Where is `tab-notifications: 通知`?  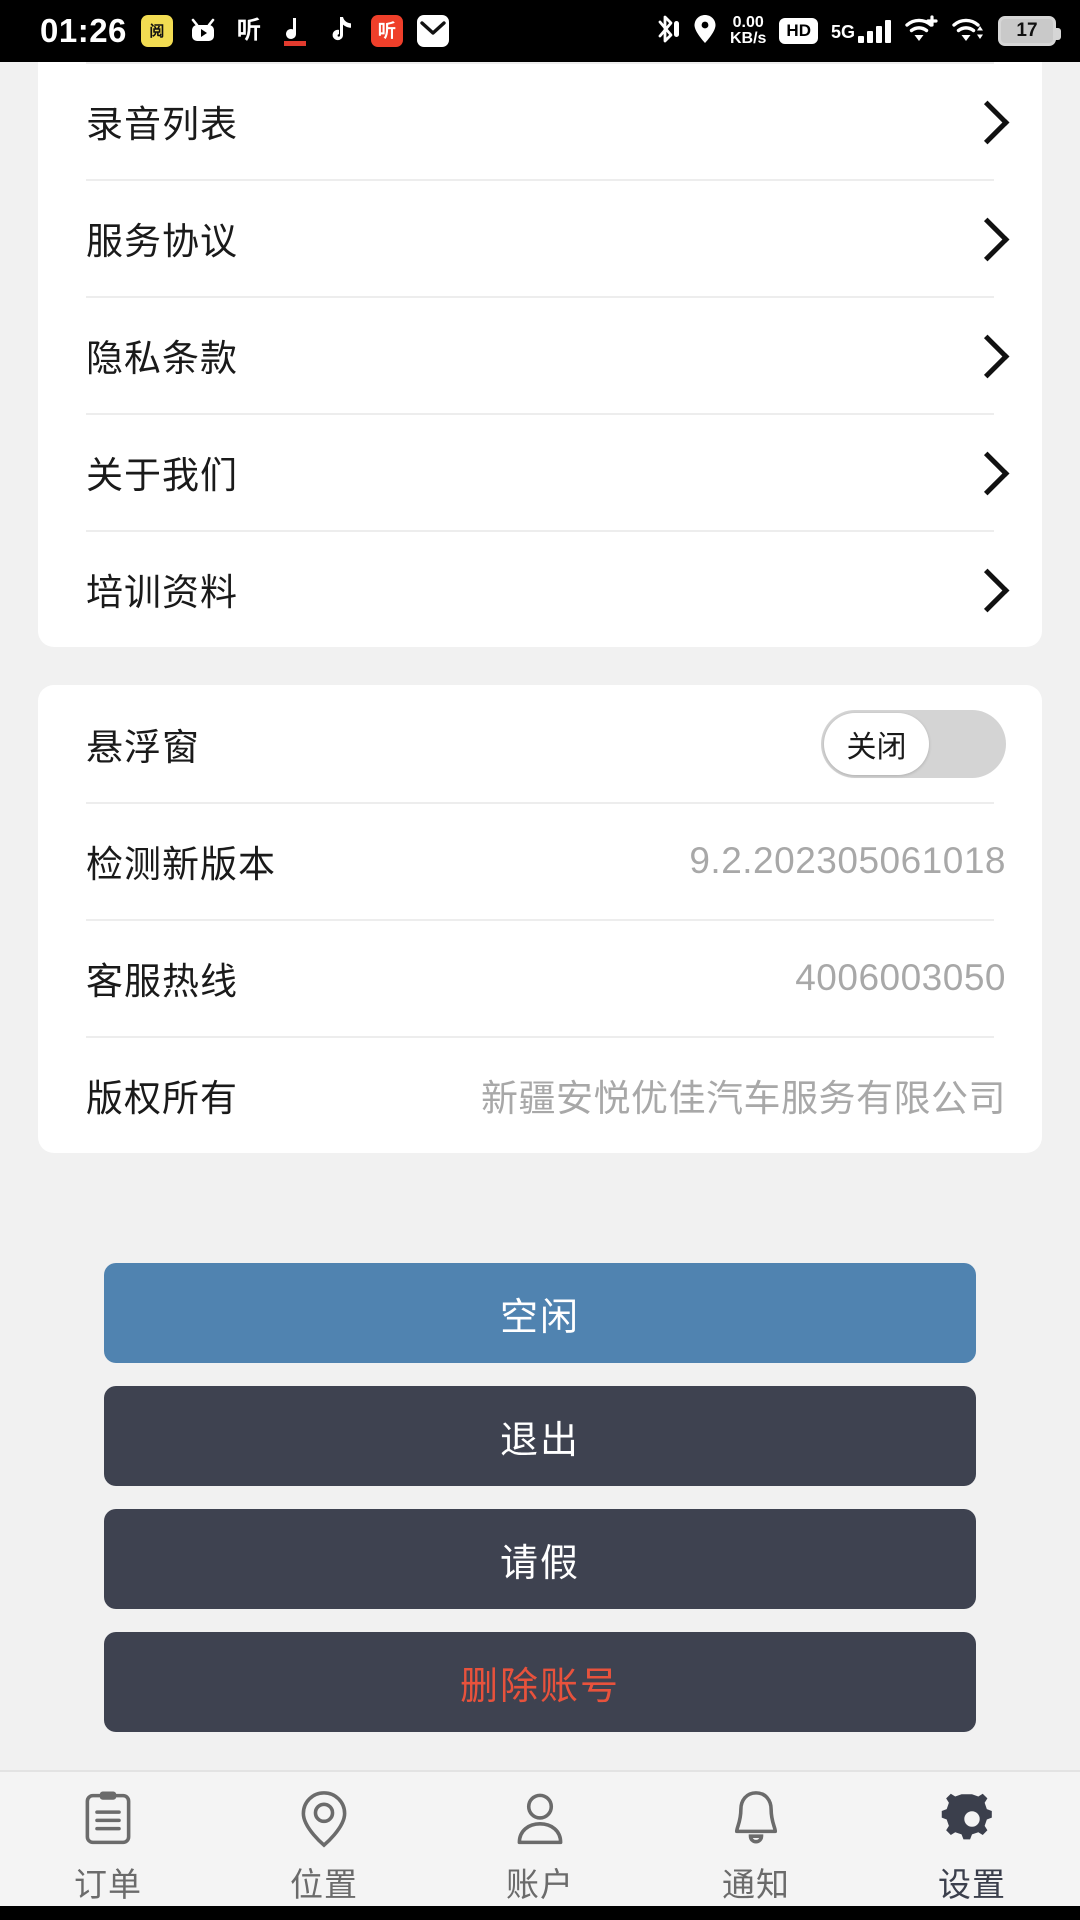 tab-notifications: 通知 is located at coordinates (756, 1846).